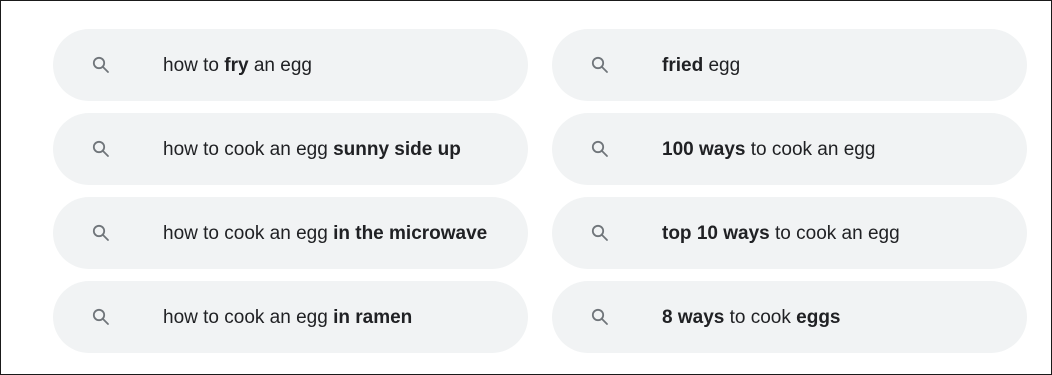  Describe the element at coordinates (194, 65) in the screenshot. I see `label-text-part: how to` at that location.